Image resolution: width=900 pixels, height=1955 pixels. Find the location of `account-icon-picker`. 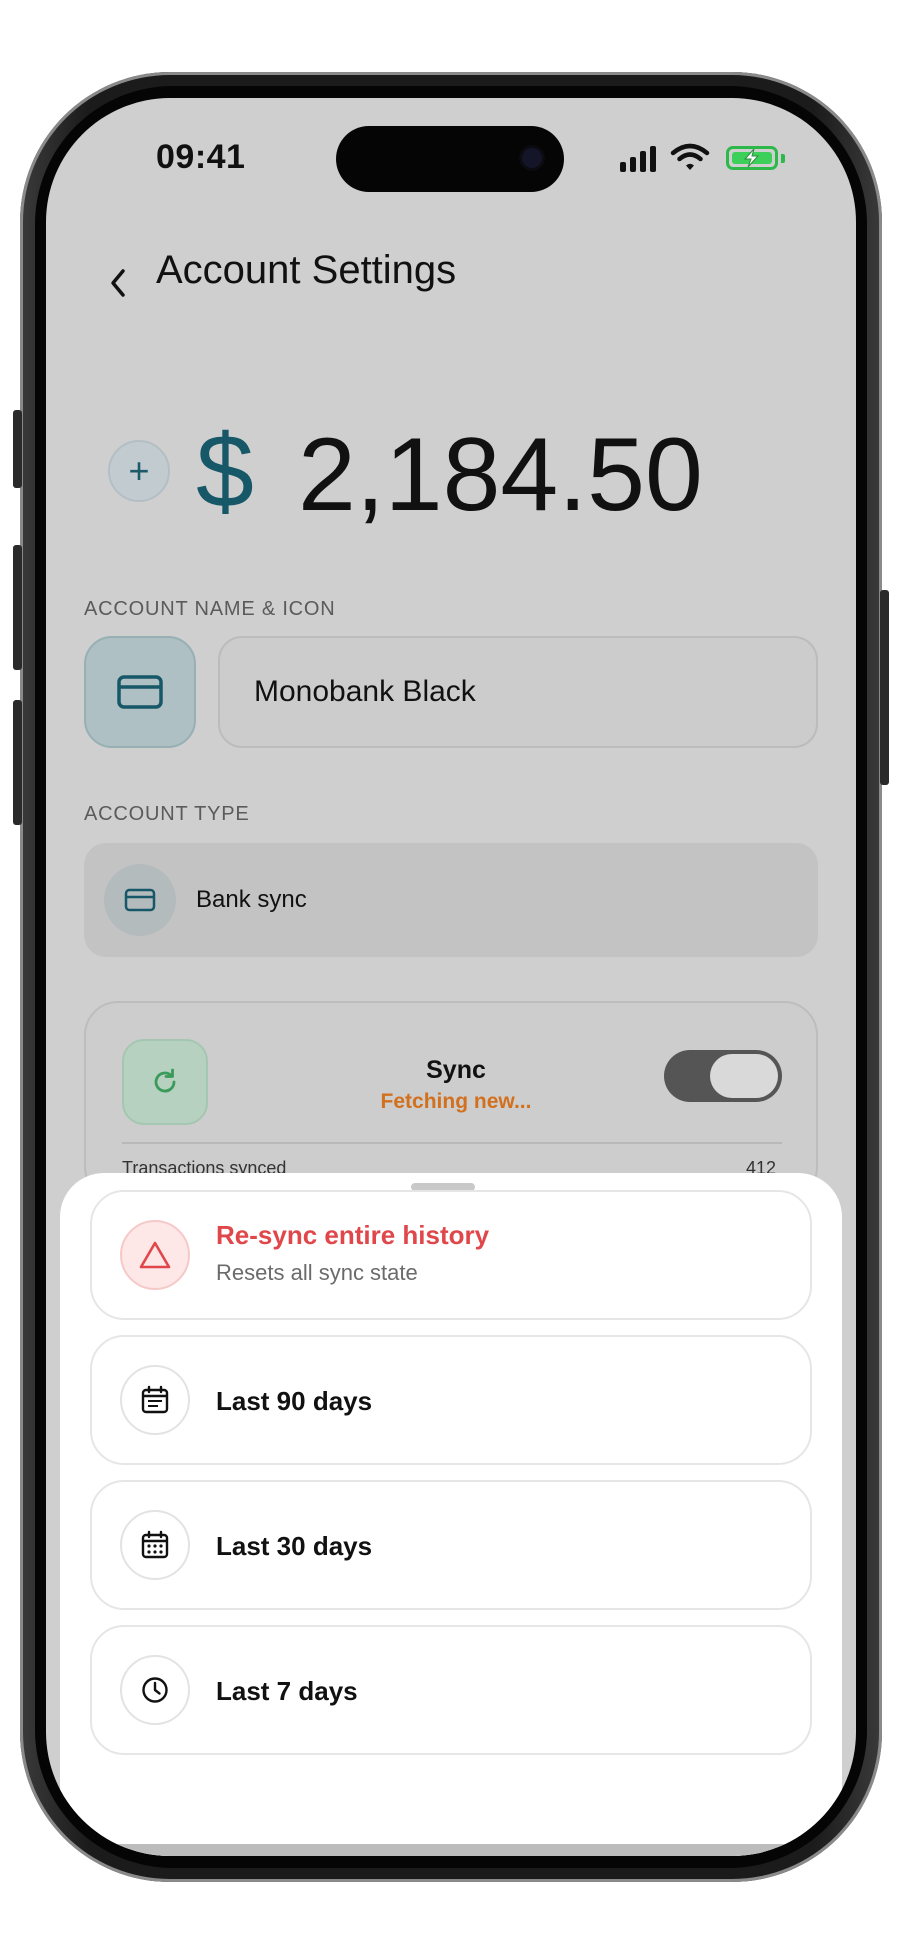

account-icon-picker is located at coordinates (140, 692).